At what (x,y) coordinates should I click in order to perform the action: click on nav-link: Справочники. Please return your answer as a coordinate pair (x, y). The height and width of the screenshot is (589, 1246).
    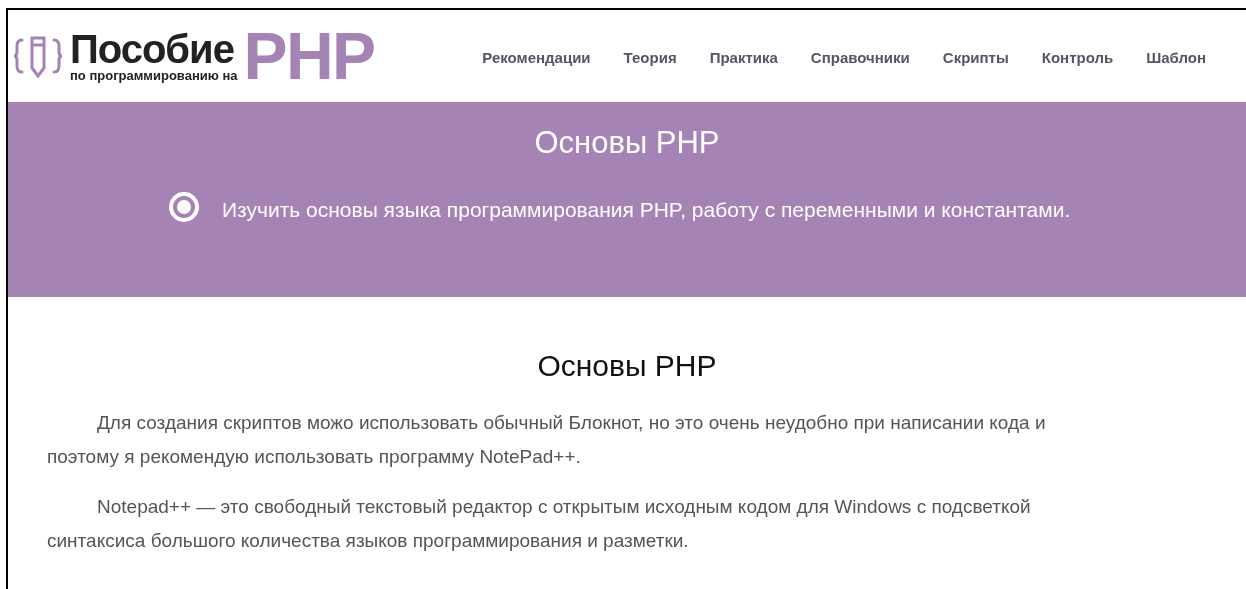
    Looking at the image, I should click on (860, 58).